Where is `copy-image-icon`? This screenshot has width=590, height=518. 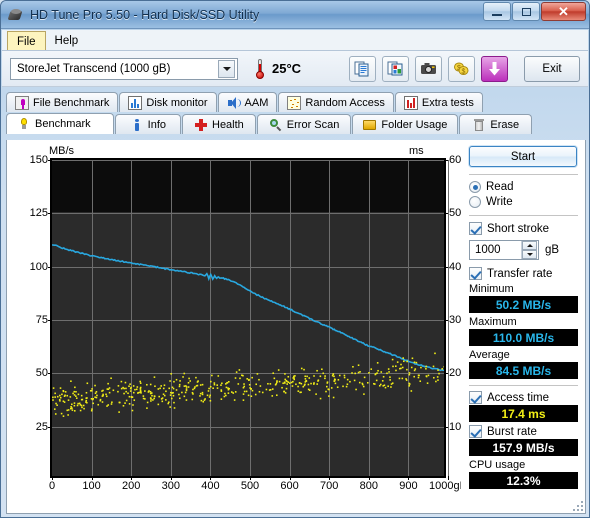
copy-image-icon is located at coordinates (395, 68).